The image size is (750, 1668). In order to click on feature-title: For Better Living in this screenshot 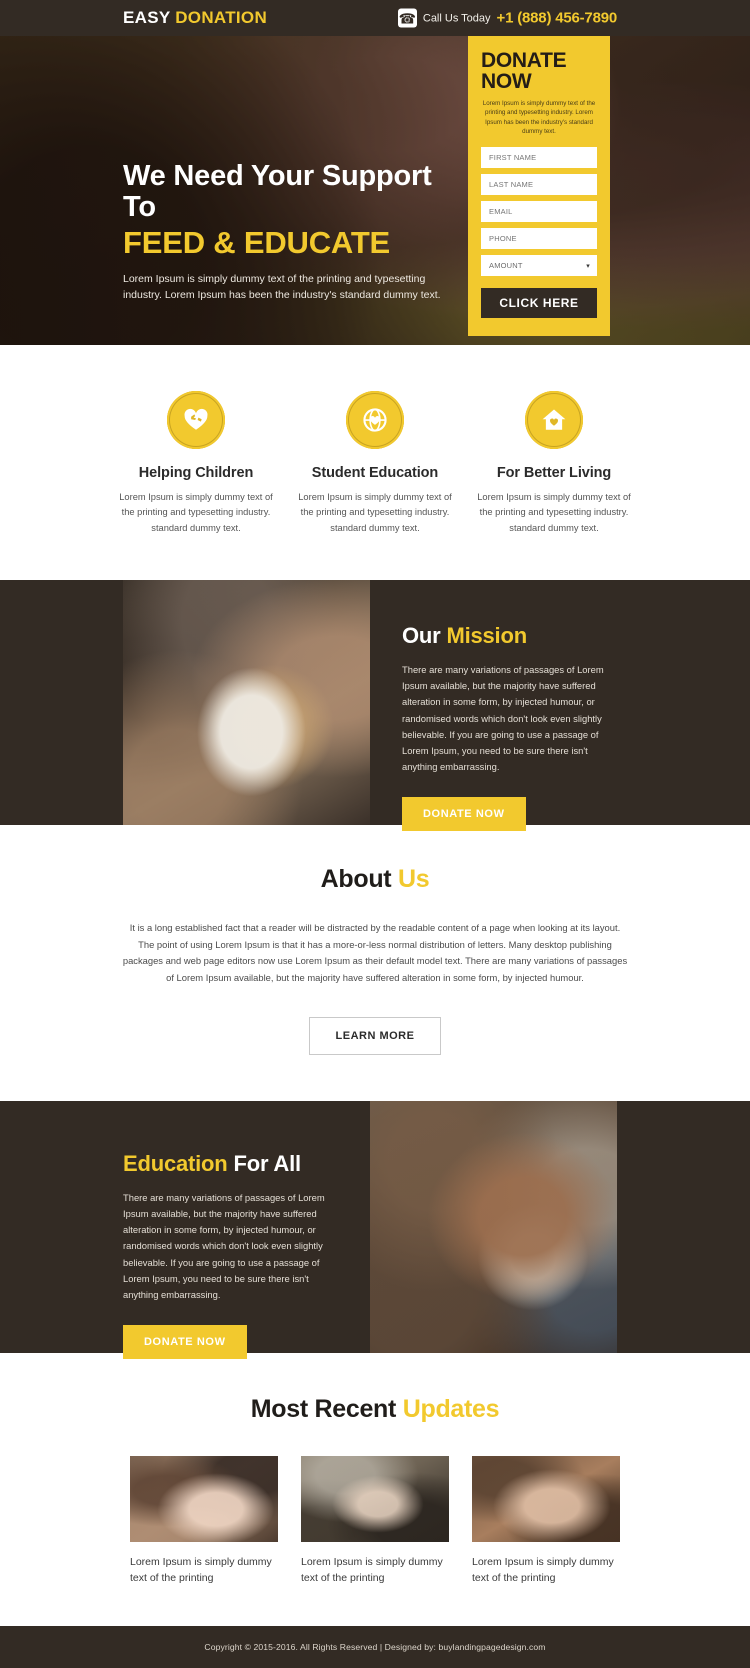, I will do `click(554, 473)`.